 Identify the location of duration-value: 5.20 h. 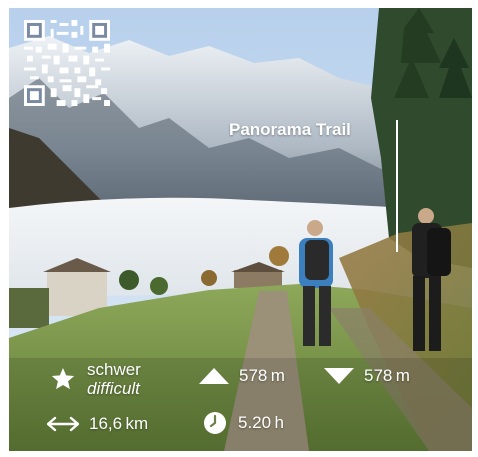
(261, 422).